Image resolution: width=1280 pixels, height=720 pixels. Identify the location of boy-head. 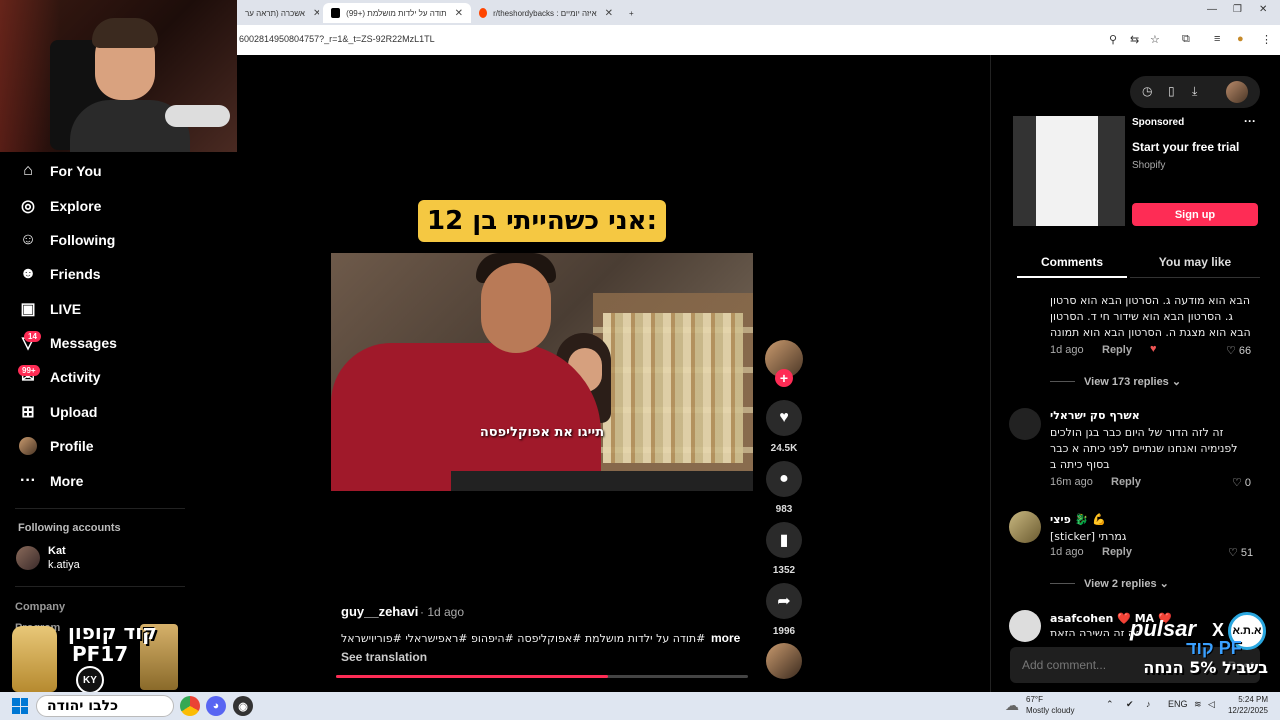
(516, 308).